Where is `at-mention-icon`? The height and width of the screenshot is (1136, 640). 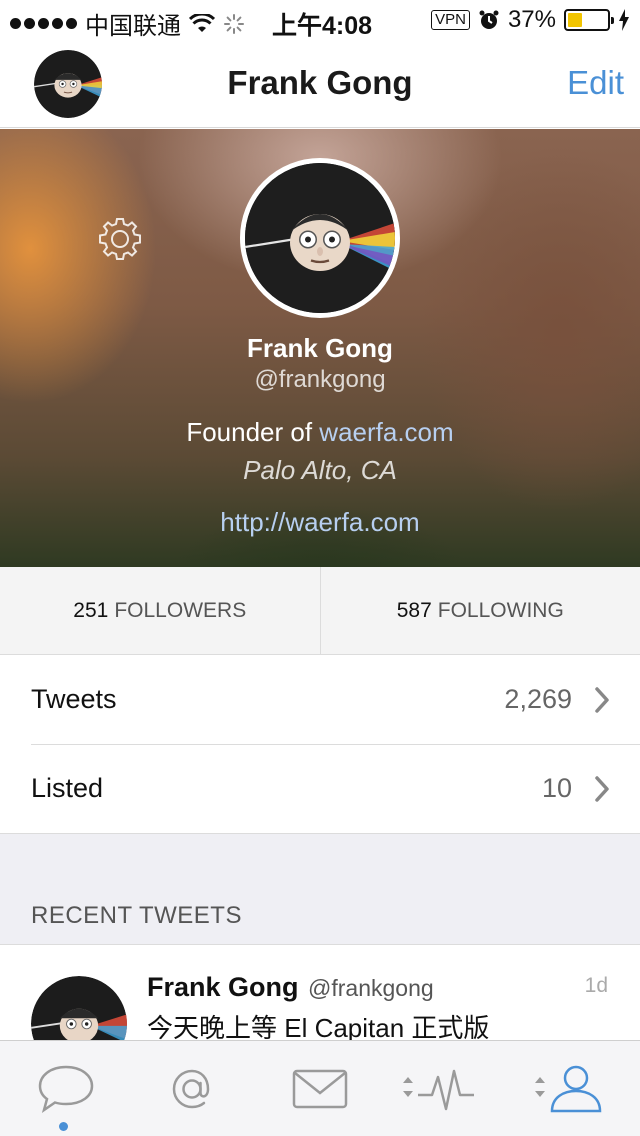
at-mention-icon is located at coordinates (192, 1089).